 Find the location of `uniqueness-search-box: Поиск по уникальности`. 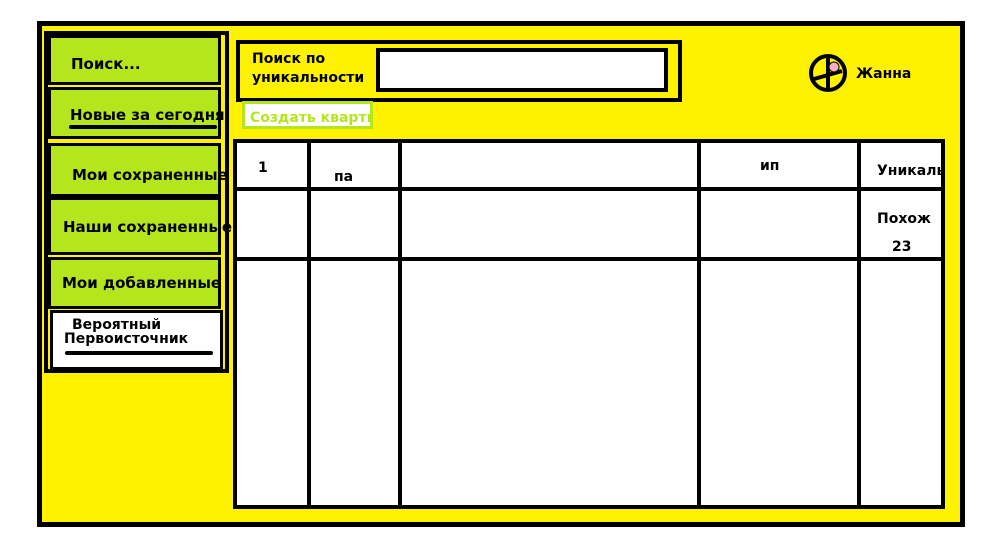

uniqueness-search-box: Поиск по уникальности is located at coordinates (459, 71).